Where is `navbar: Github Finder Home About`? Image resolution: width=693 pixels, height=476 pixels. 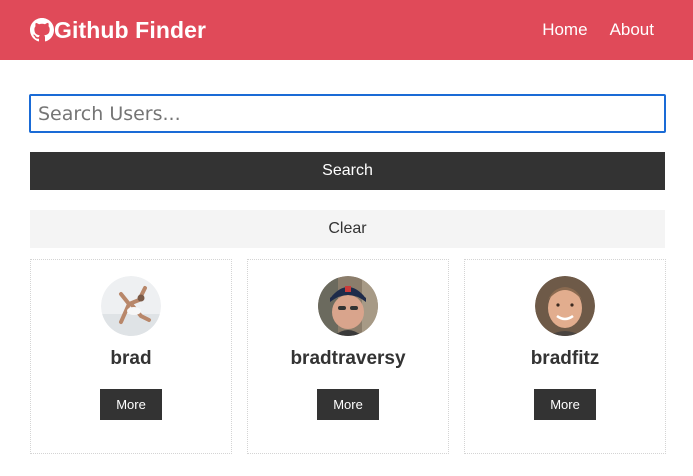
navbar: Github Finder Home About is located at coordinates (346, 30).